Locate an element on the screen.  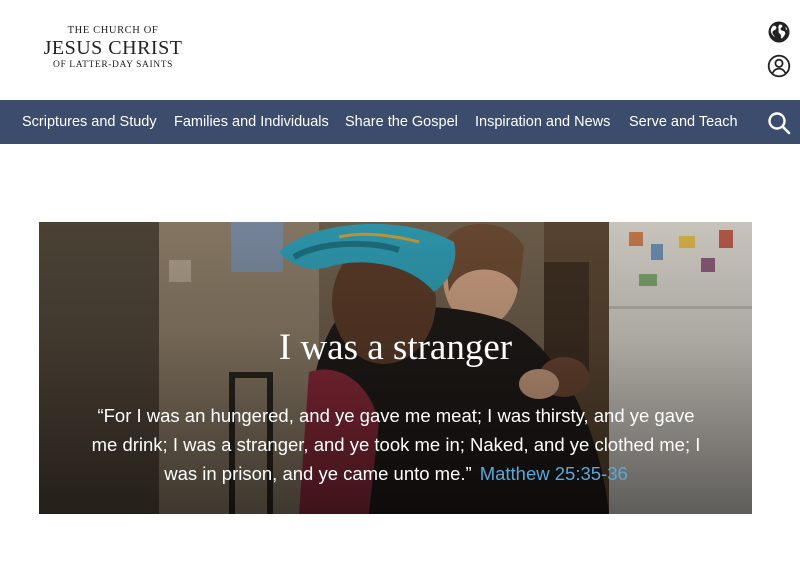
logo-line-3: OF LATTER-DAY SAINTS is located at coordinates (113, 65).